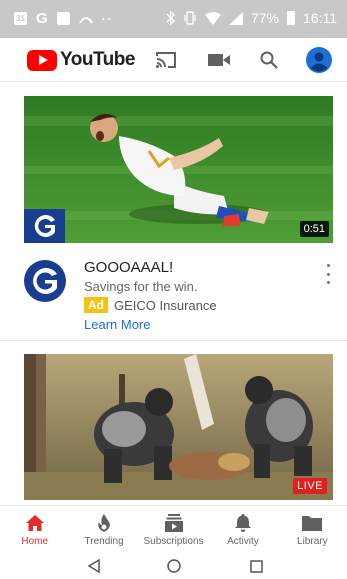 This screenshot has width=347, height=579. I want to click on nav-label-subscriptions: Subscriptions, so click(173, 541).